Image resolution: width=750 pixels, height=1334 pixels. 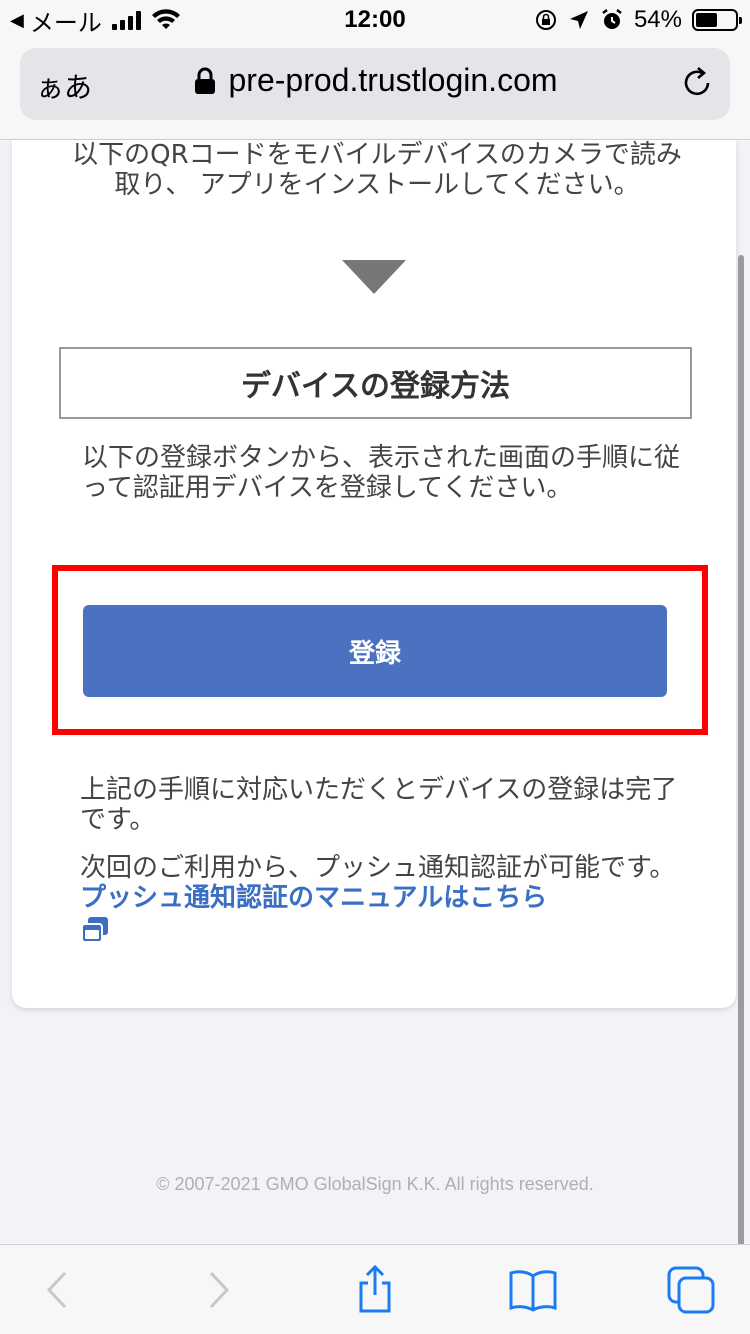 I want to click on location-icon, so click(x=578, y=20).